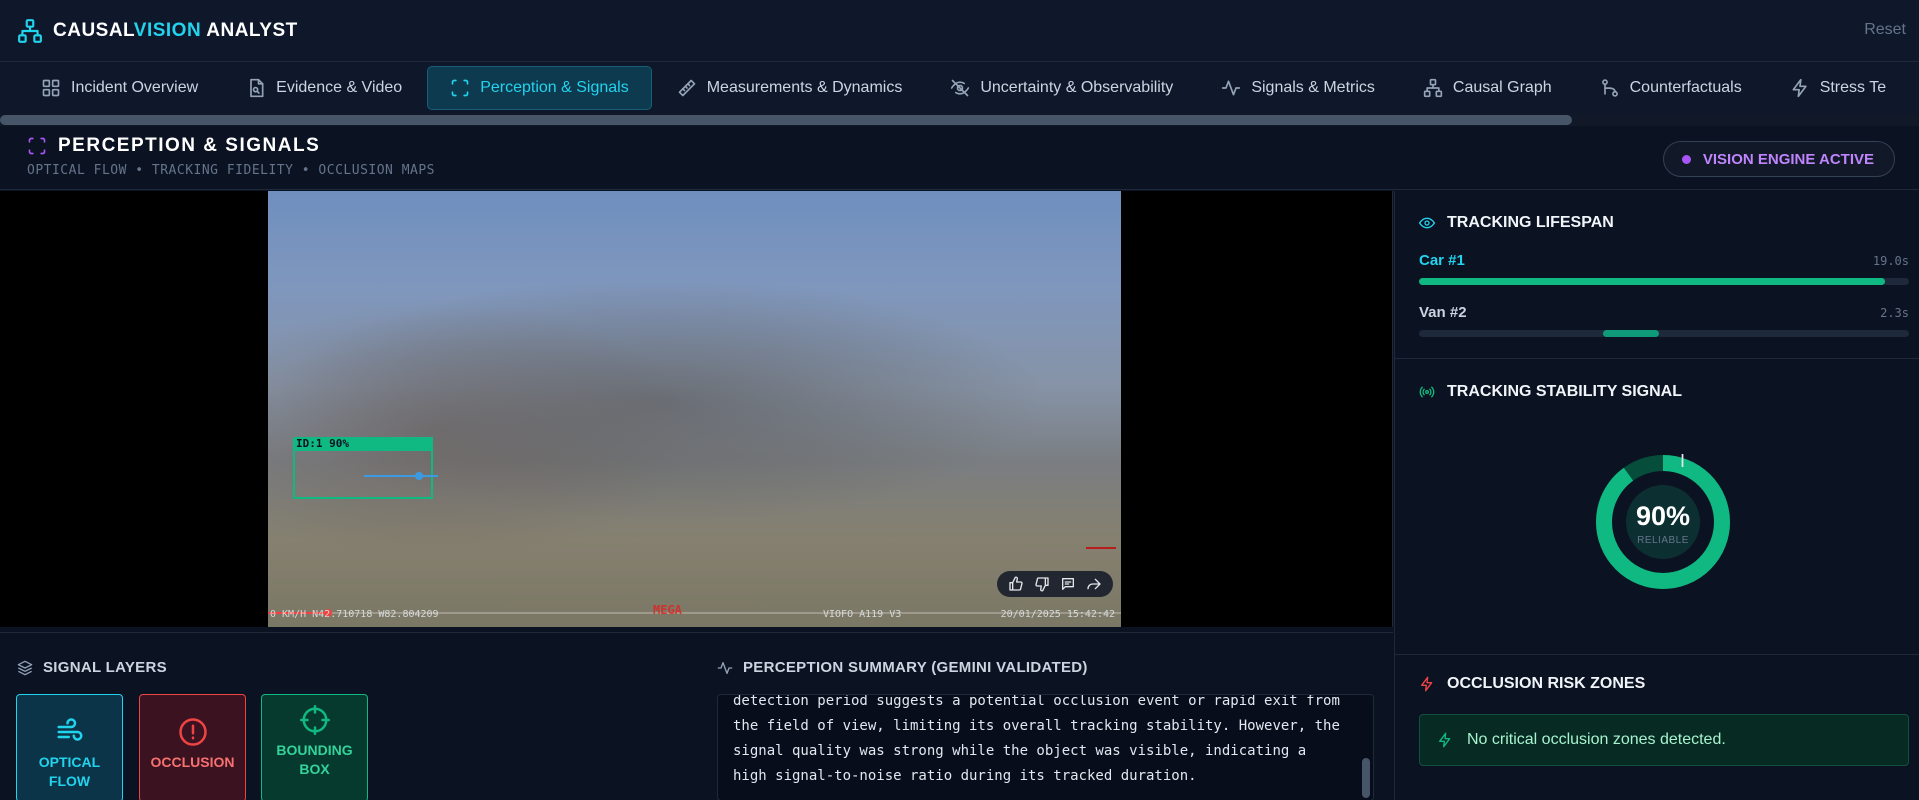 This screenshot has width=1919, height=800. What do you see at coordinates (135, 87) in the screenshot?
I see `tab-label: Incident Overview` at bounding box center [135, 87].